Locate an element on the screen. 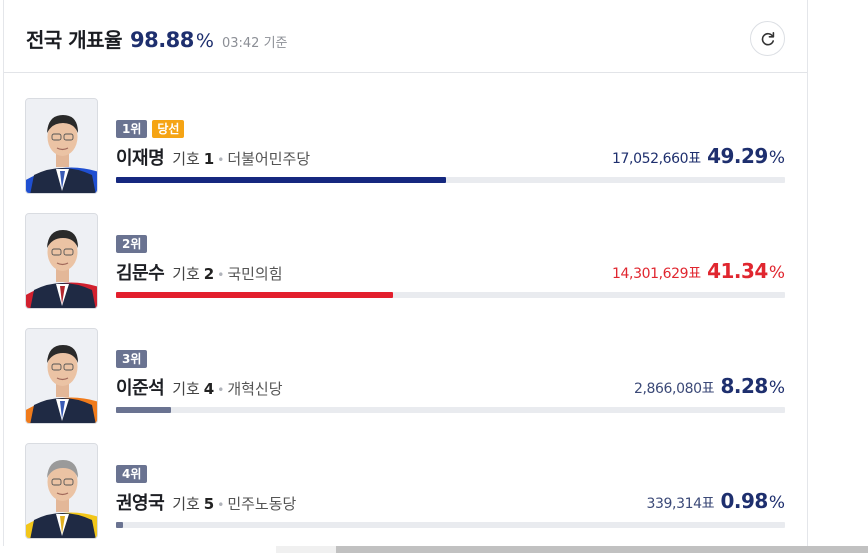 Image resolution: width=868 pixels, height=553 pixels. vote-share: 0.98 is located at coordinates (744, 501).